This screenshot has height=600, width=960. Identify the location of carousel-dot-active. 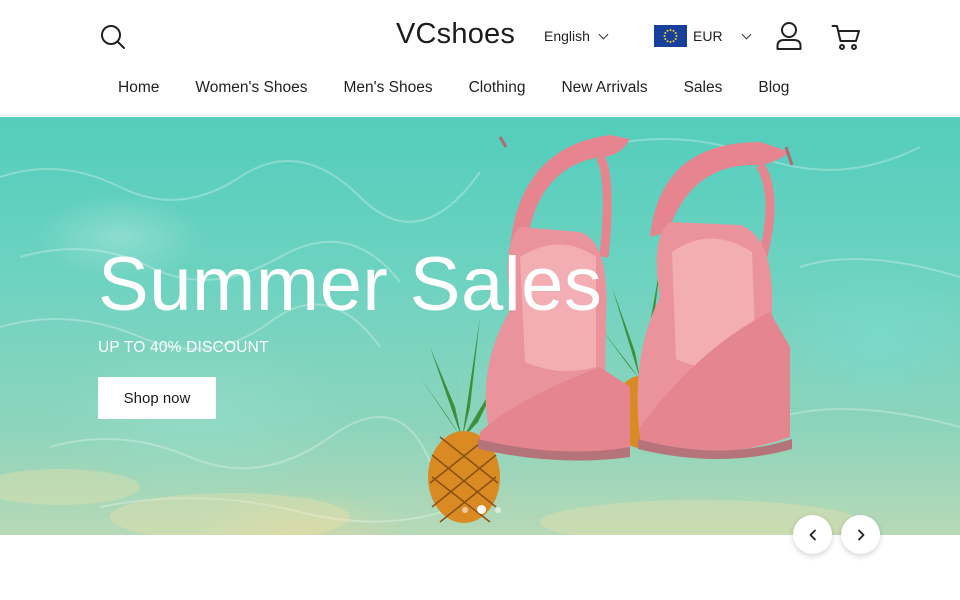
(481, 509).